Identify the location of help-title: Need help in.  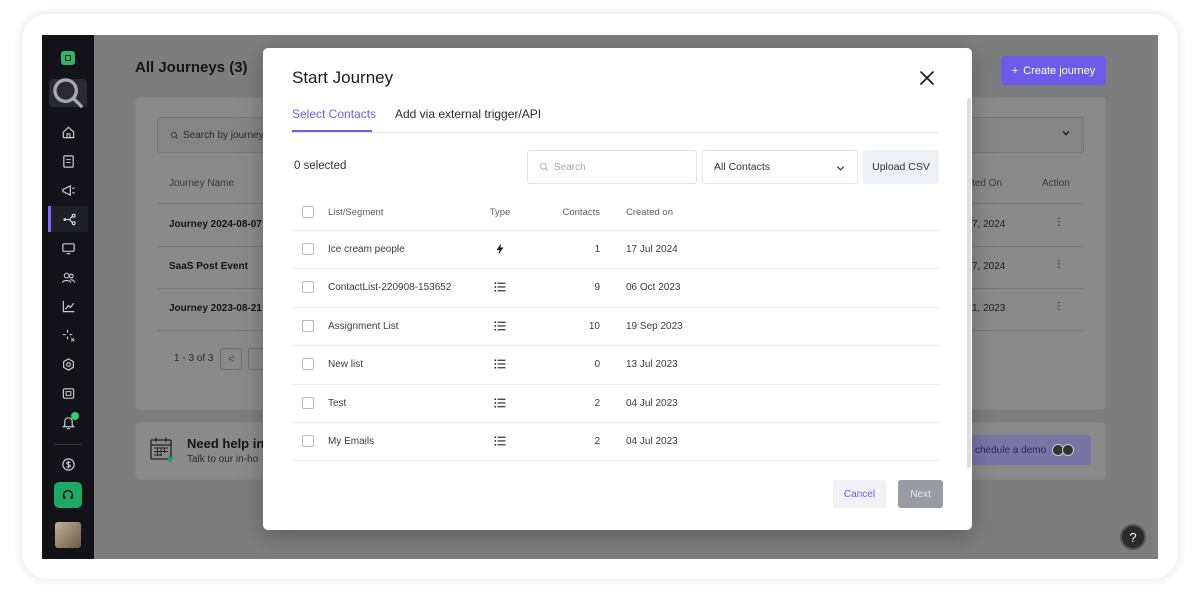
(226, 443).